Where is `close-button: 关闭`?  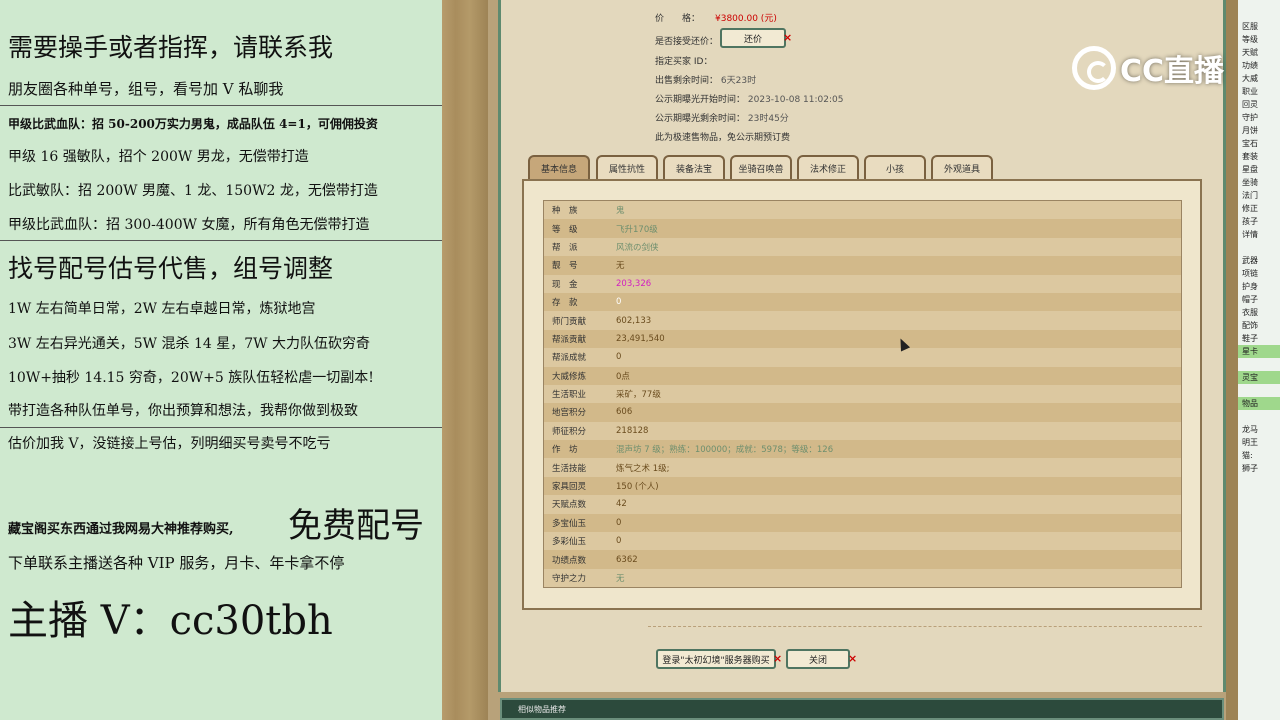
close-button: 关闭 is located at coordinates (818, 659).